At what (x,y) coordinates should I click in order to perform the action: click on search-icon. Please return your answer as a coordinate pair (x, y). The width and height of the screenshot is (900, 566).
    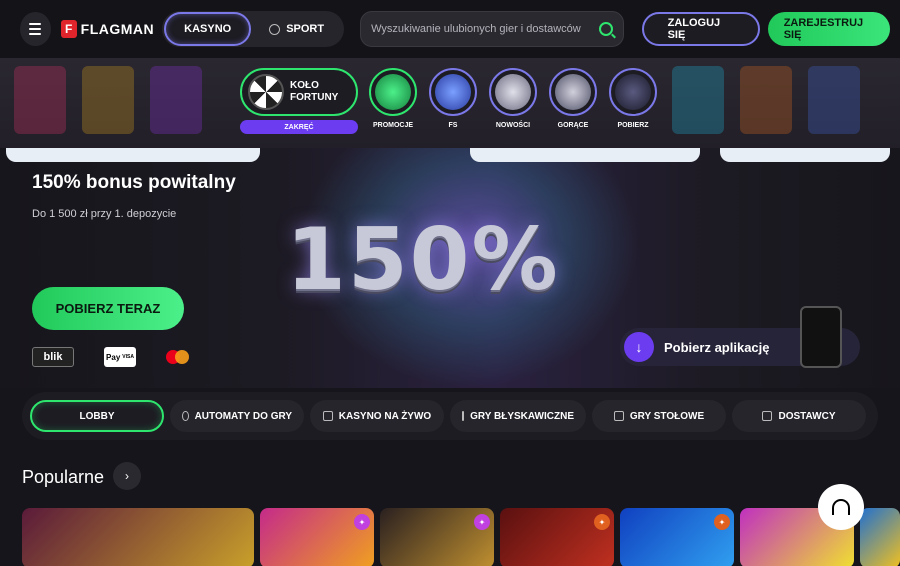
    Looking at the image, I should click on (605, 29).